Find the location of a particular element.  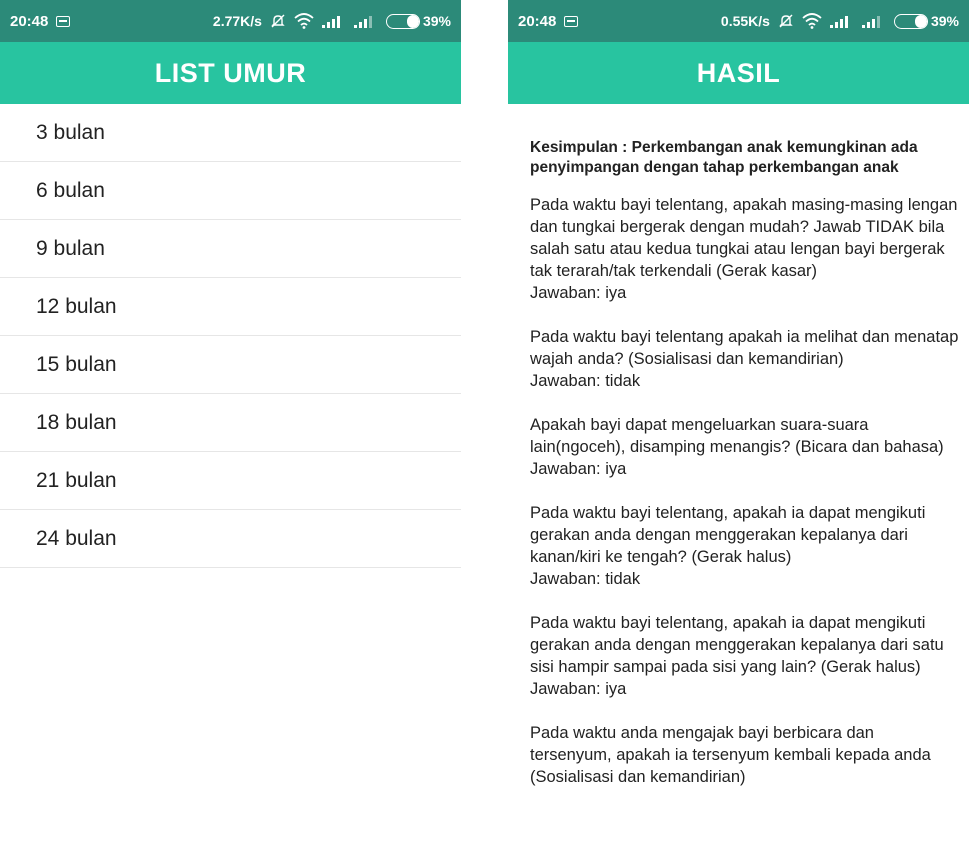

list-item-age: 6 bulan is located at coordinates (230, 191).